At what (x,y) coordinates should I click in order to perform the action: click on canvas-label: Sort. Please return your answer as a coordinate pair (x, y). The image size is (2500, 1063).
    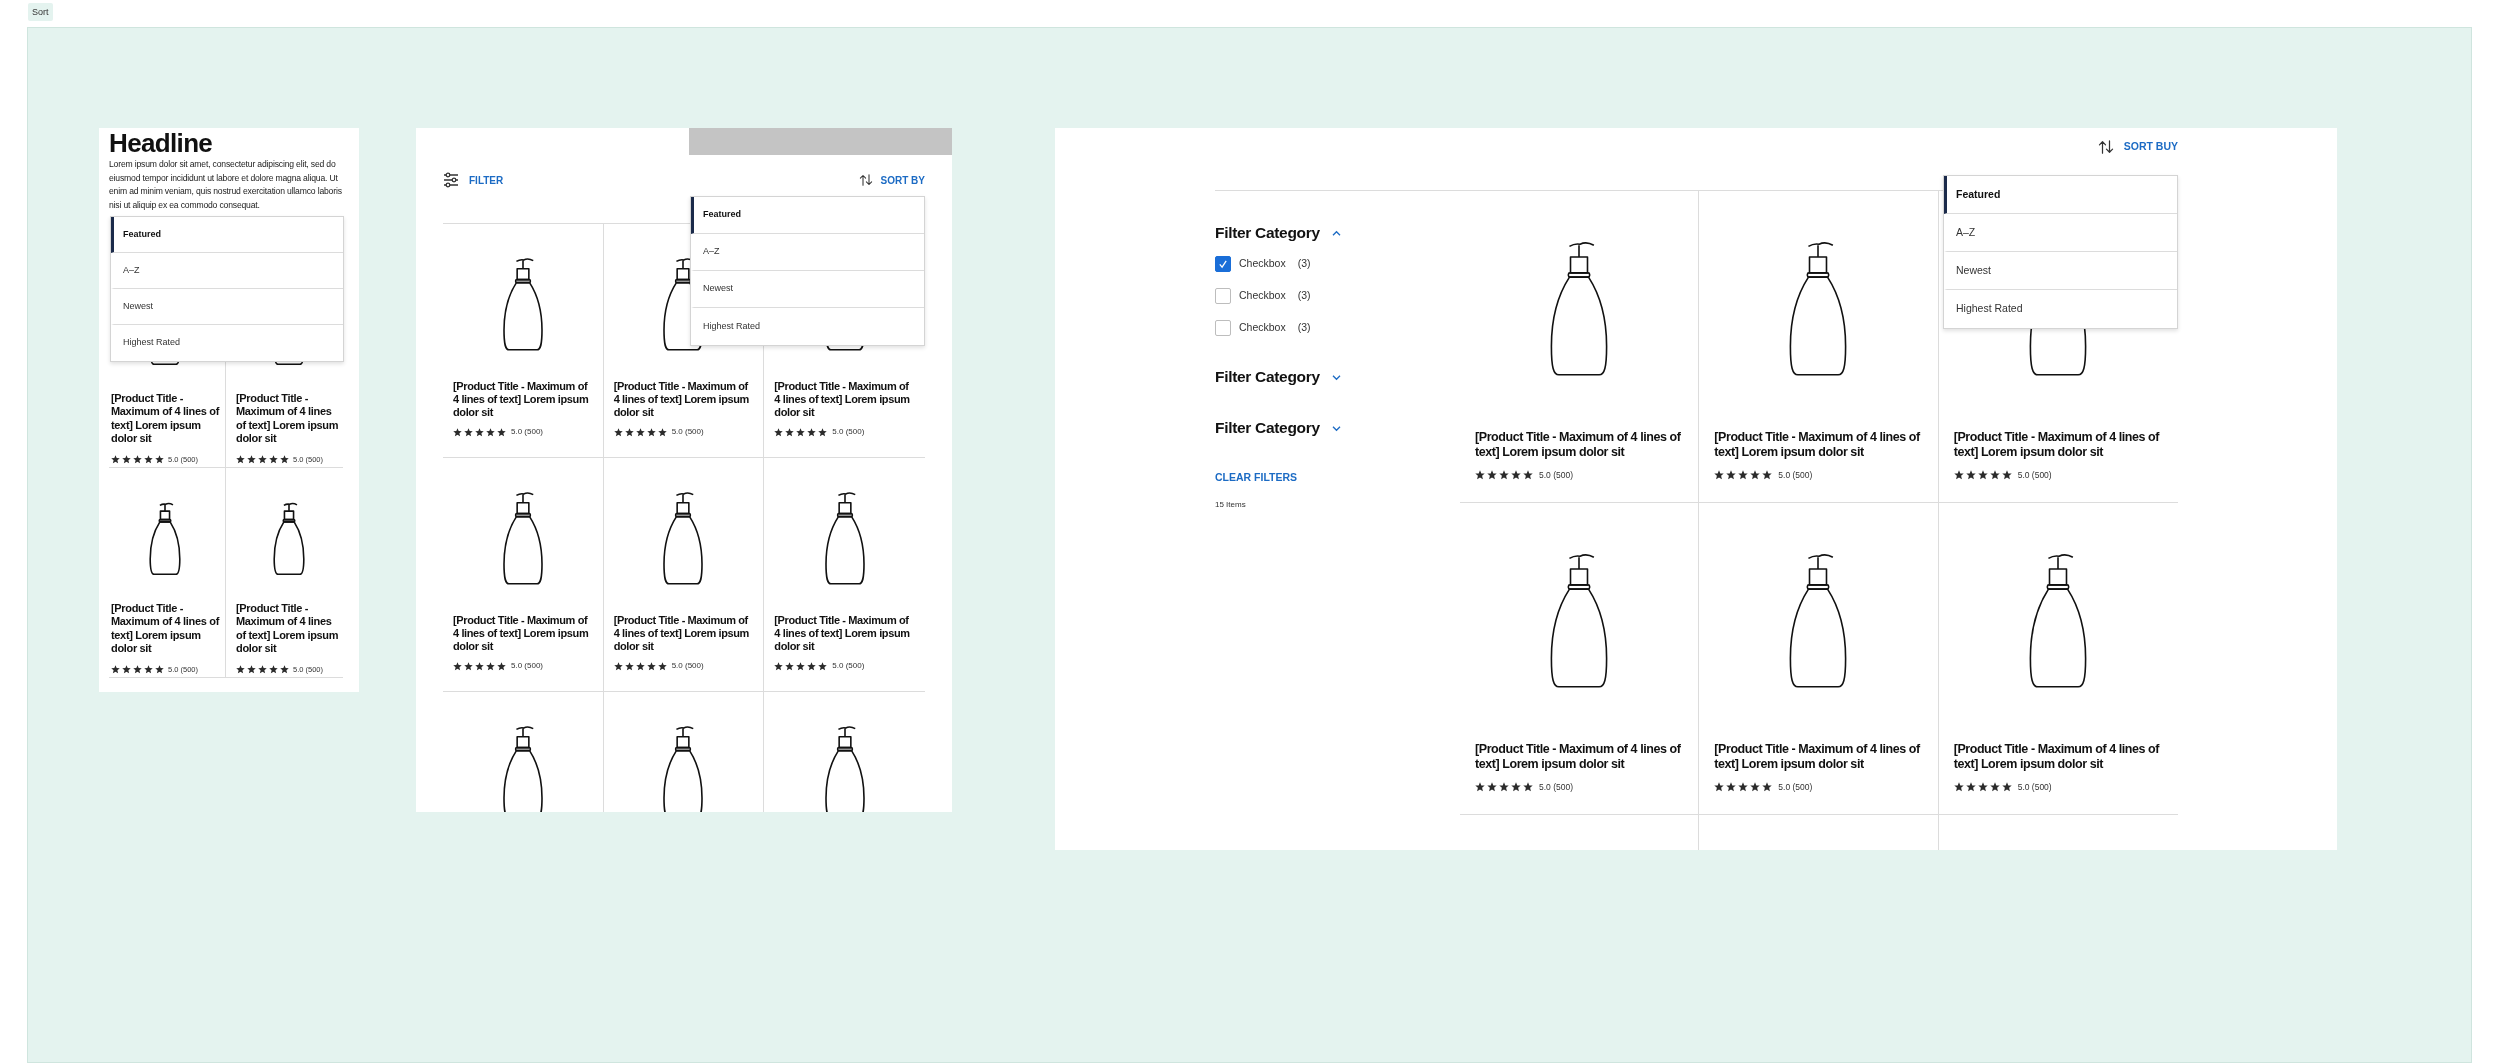
    Looking at the image, I should click on (40, 12).